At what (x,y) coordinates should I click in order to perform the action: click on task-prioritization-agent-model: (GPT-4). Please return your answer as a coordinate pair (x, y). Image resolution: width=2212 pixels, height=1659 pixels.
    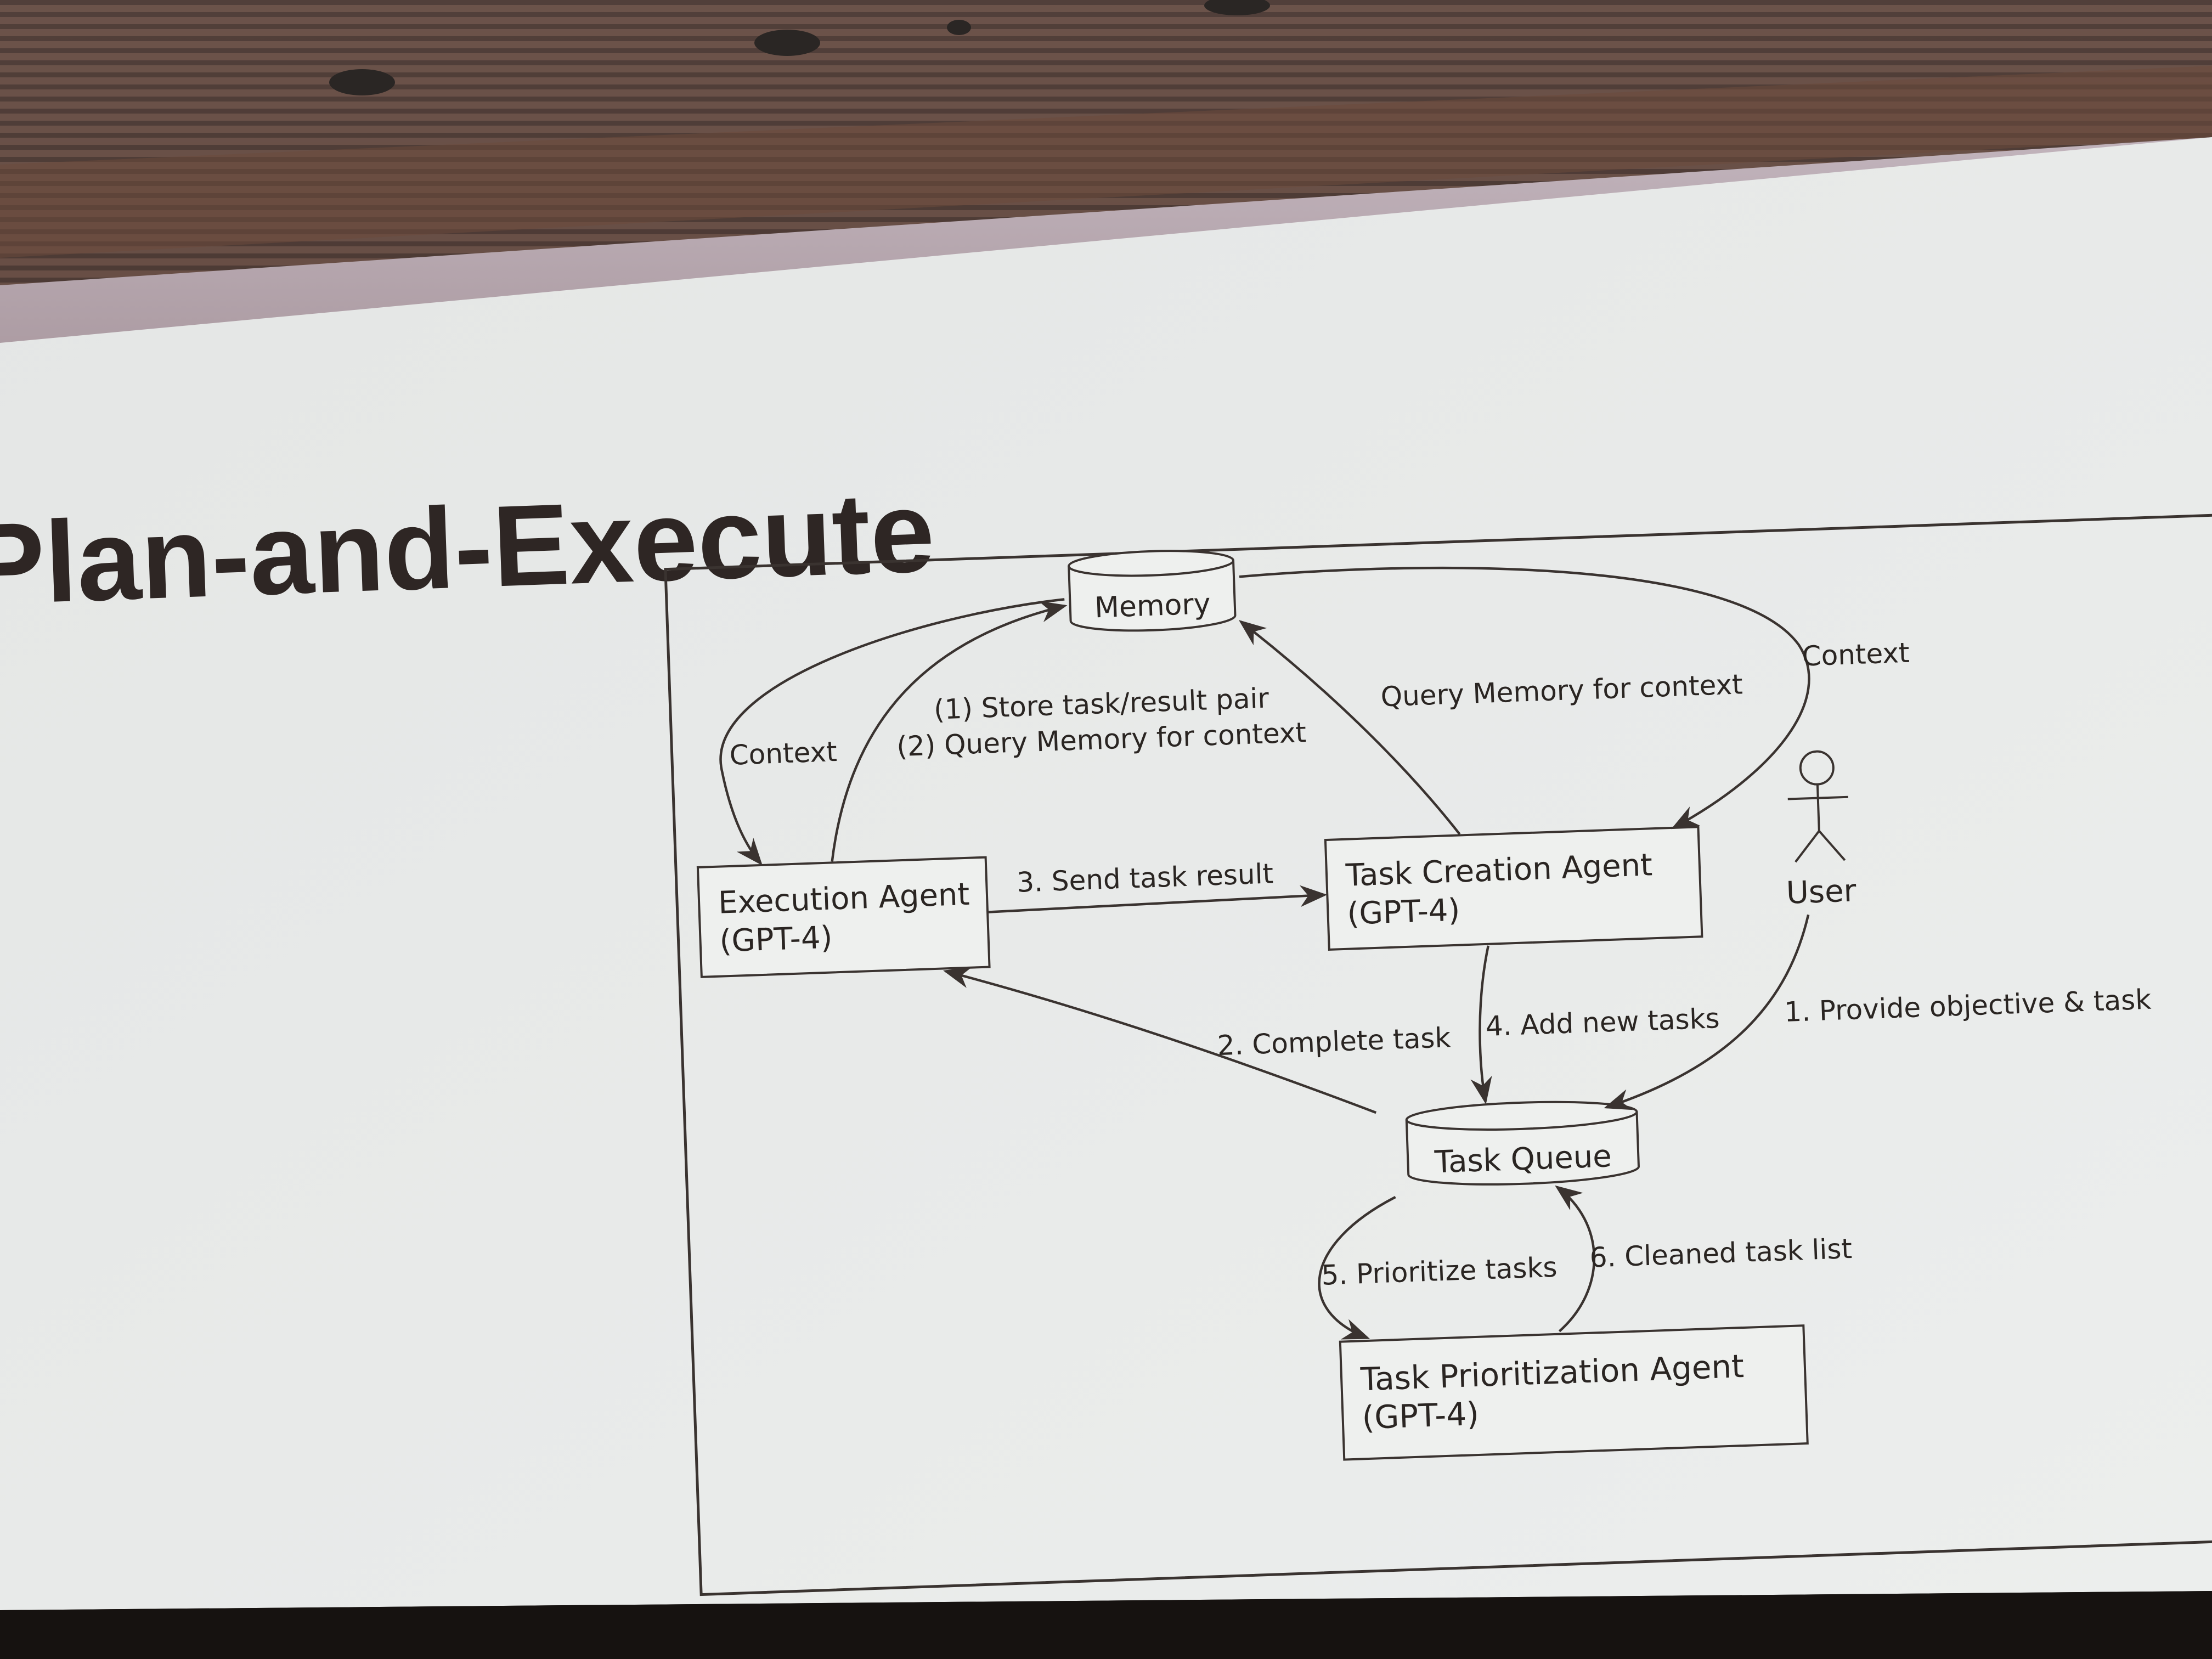
    Looking at the image, I should click on (1420, 1415).